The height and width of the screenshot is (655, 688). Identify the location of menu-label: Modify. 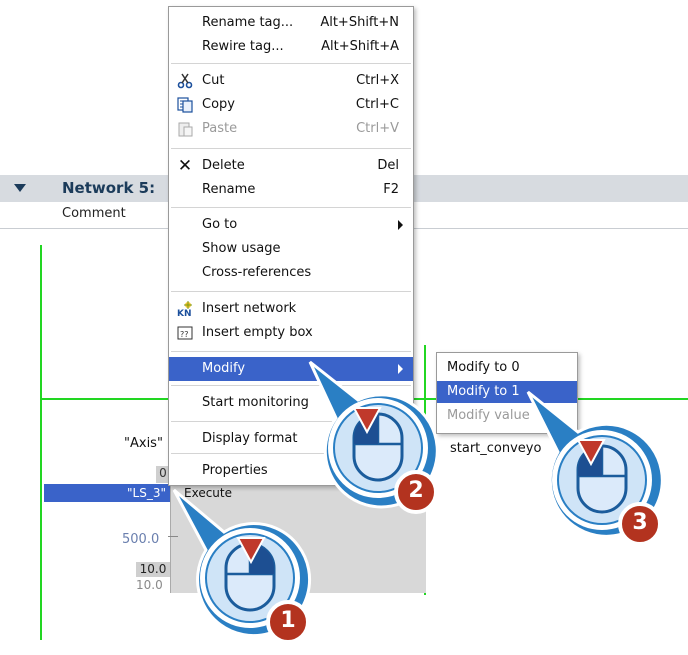
(224, 368).